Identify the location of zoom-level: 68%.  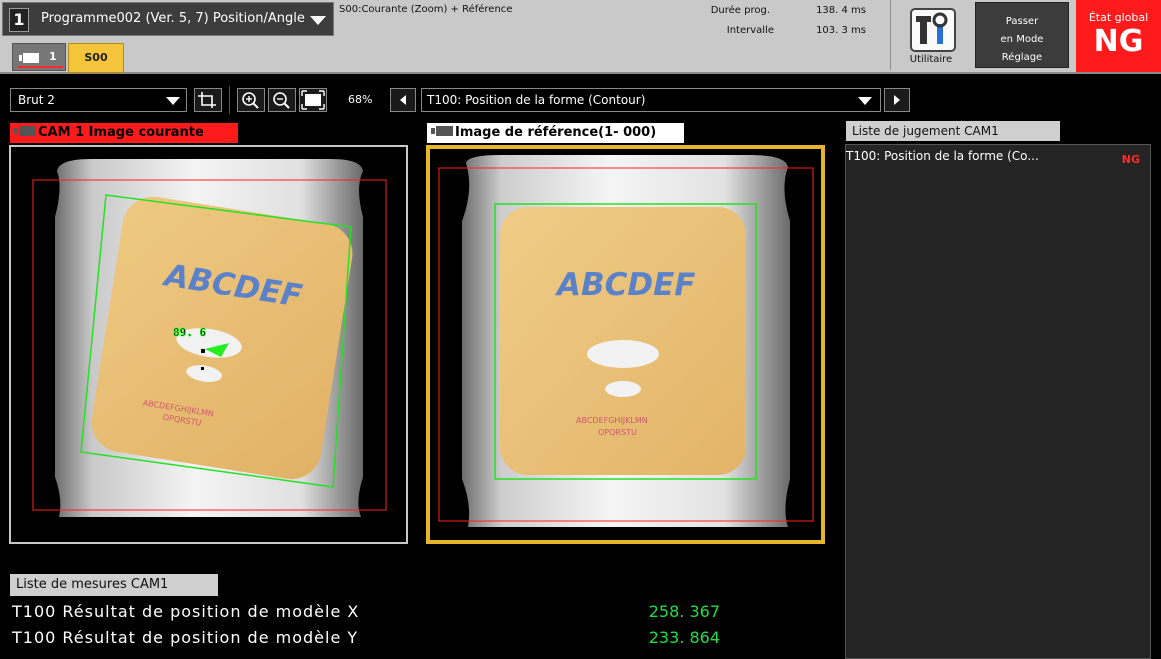
(360, 99).